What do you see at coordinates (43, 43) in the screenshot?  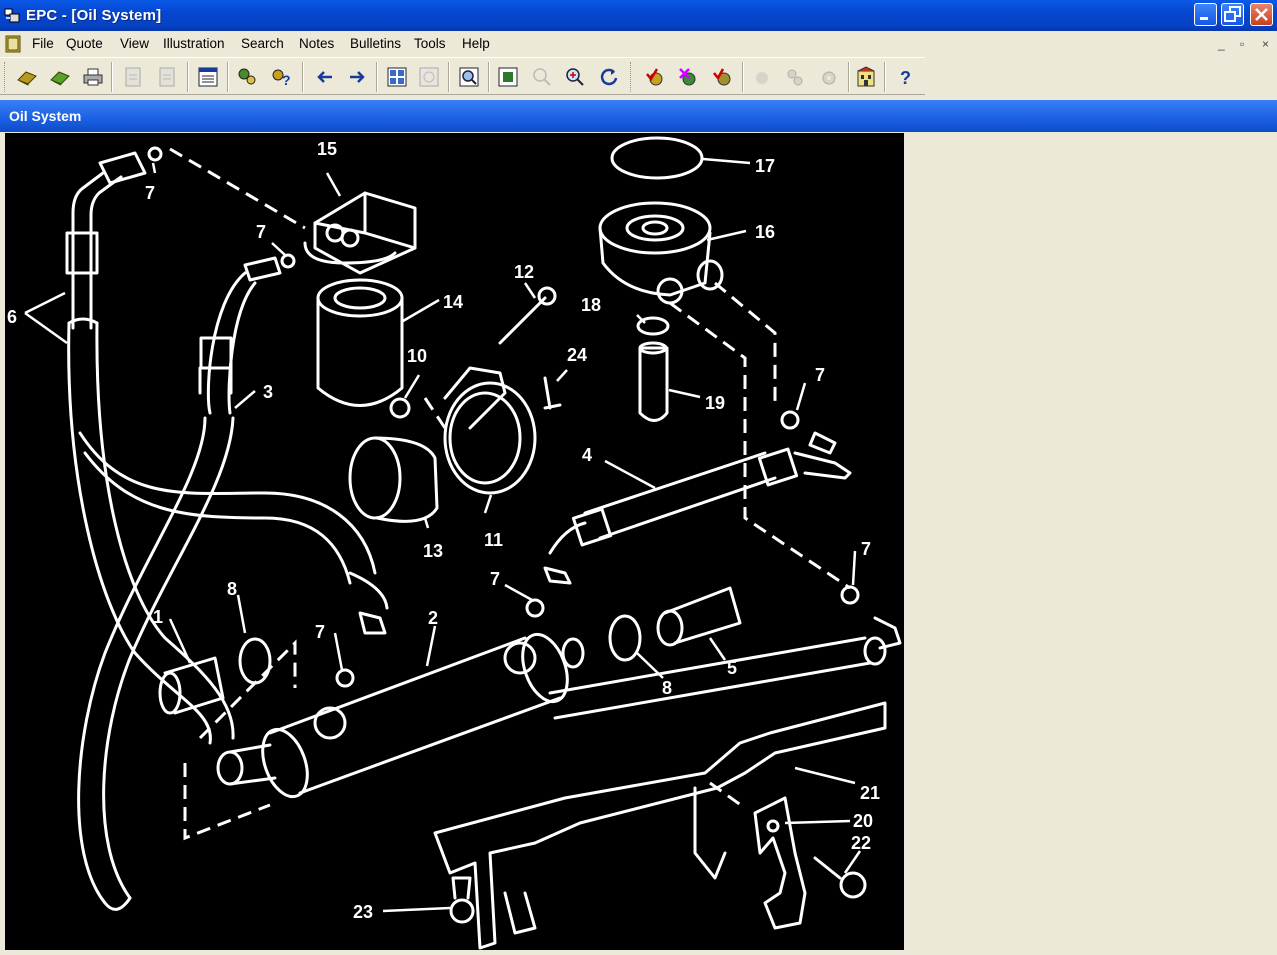 I see `menu-file: File` at bounding box center [43, 43].